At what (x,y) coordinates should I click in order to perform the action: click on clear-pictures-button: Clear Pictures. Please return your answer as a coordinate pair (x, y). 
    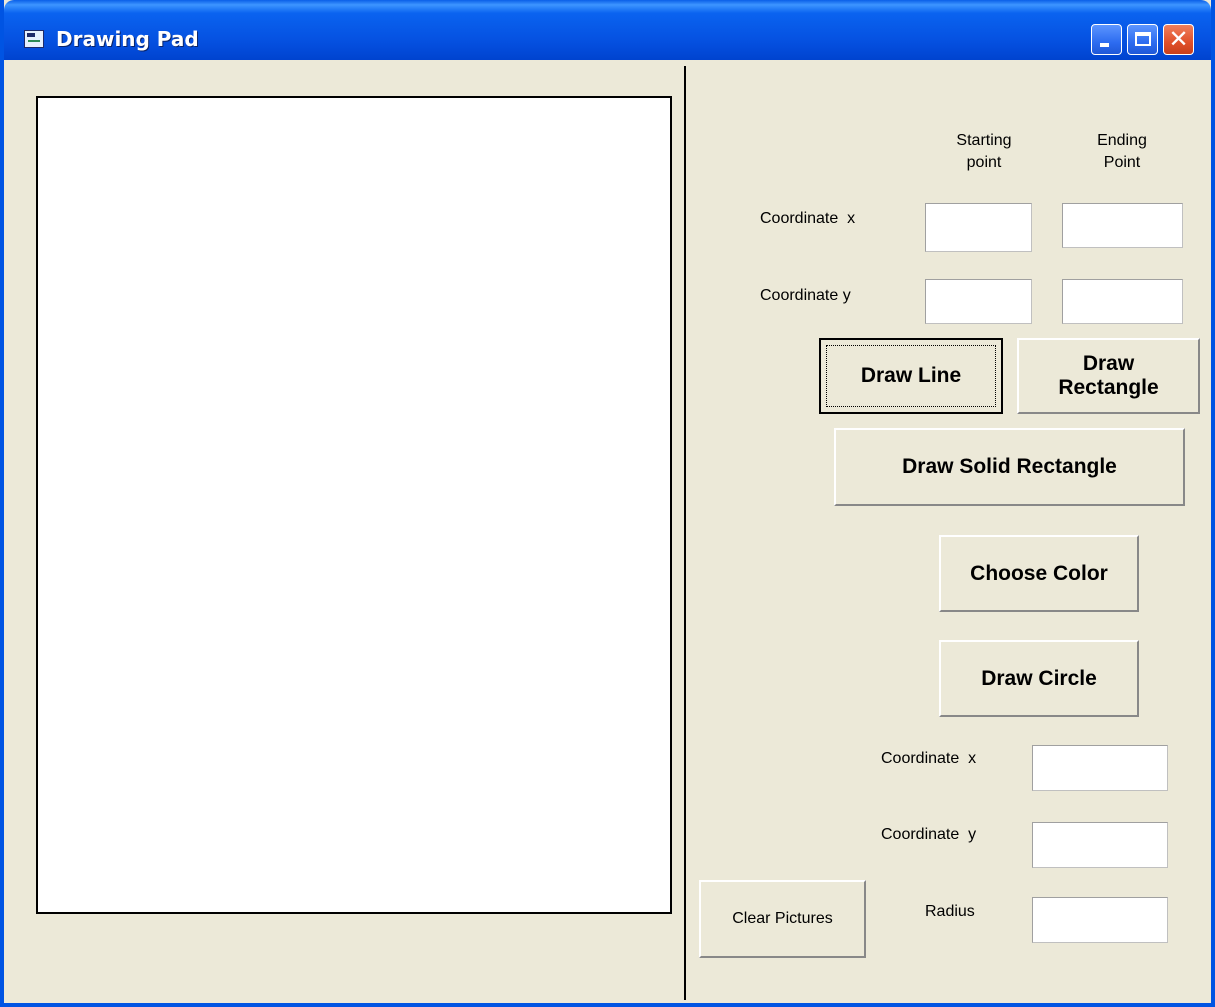
    Looking at the image, I should click on (782, 919).